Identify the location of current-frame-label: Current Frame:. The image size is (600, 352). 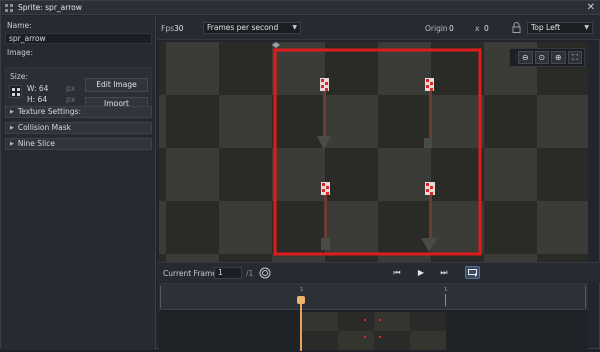
(191, 273).